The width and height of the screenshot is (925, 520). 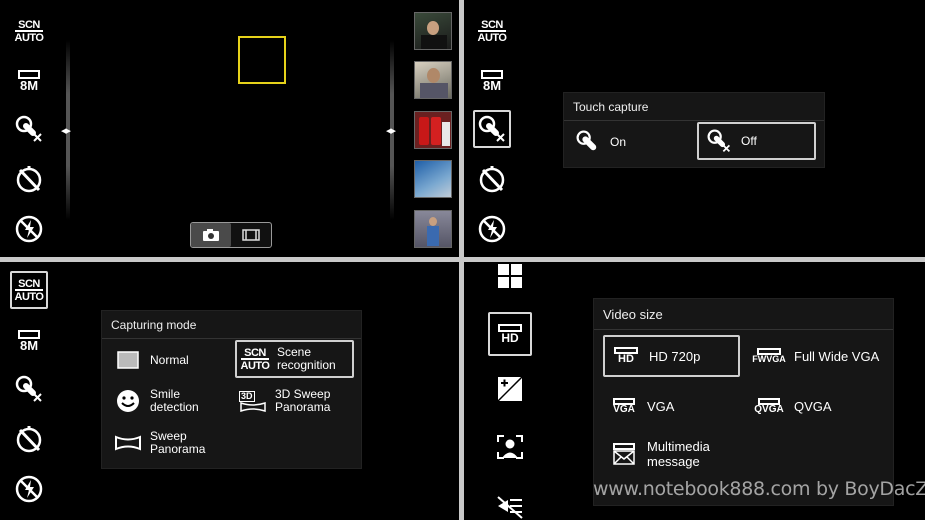 I want to click on touch-capture-icon, so click(x=29, y=389).